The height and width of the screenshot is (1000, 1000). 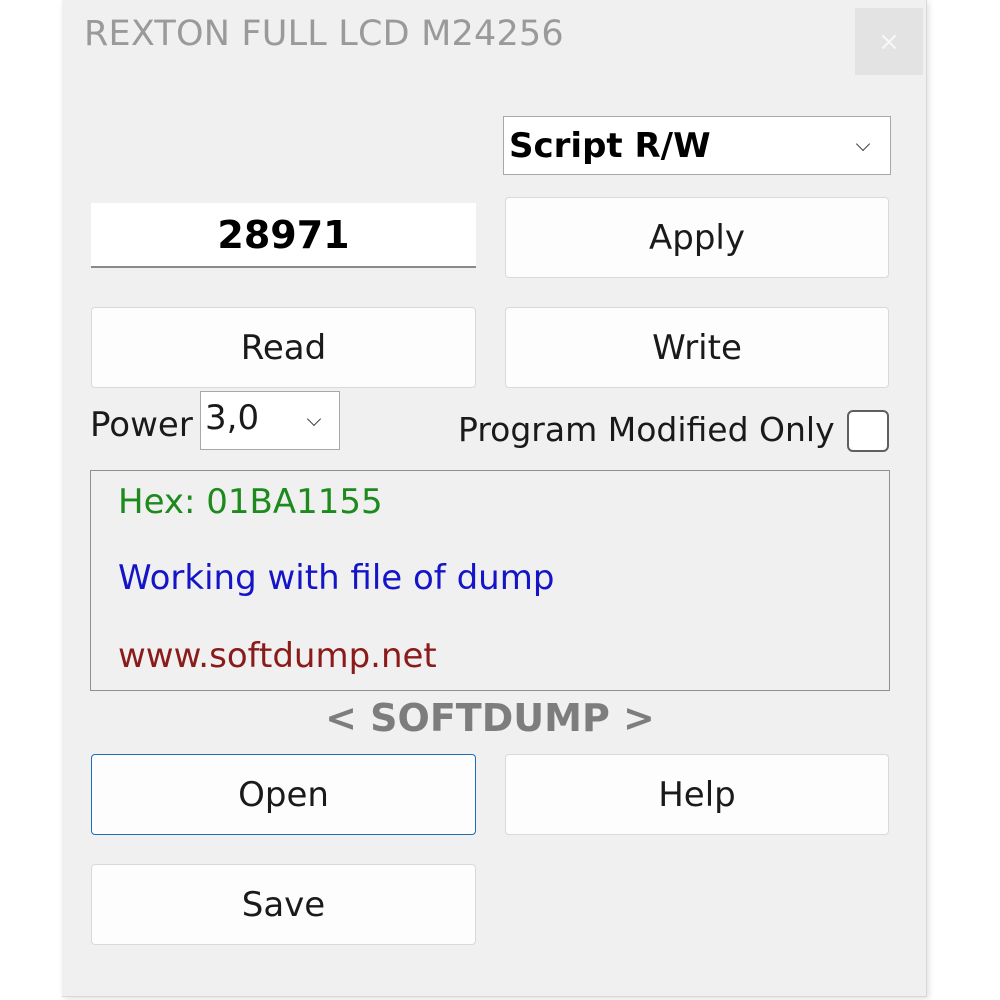 What do you see at coordinates (283, 235) in the screenshot?
I see `code-field: 28971` at bounding box center [283, 235].